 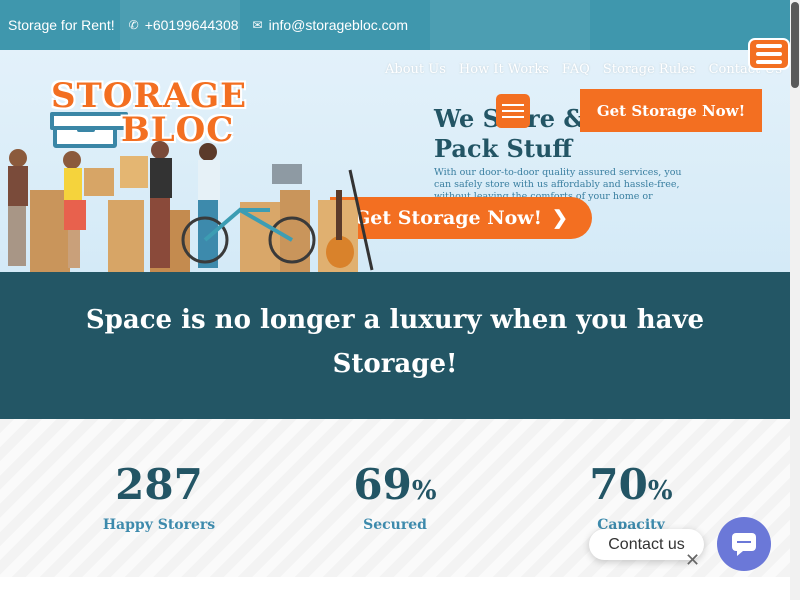 What do you see at coordinates (191, 206) in the screenshot?
I see `people-moving-illustration` at bounding box center [191, 206].